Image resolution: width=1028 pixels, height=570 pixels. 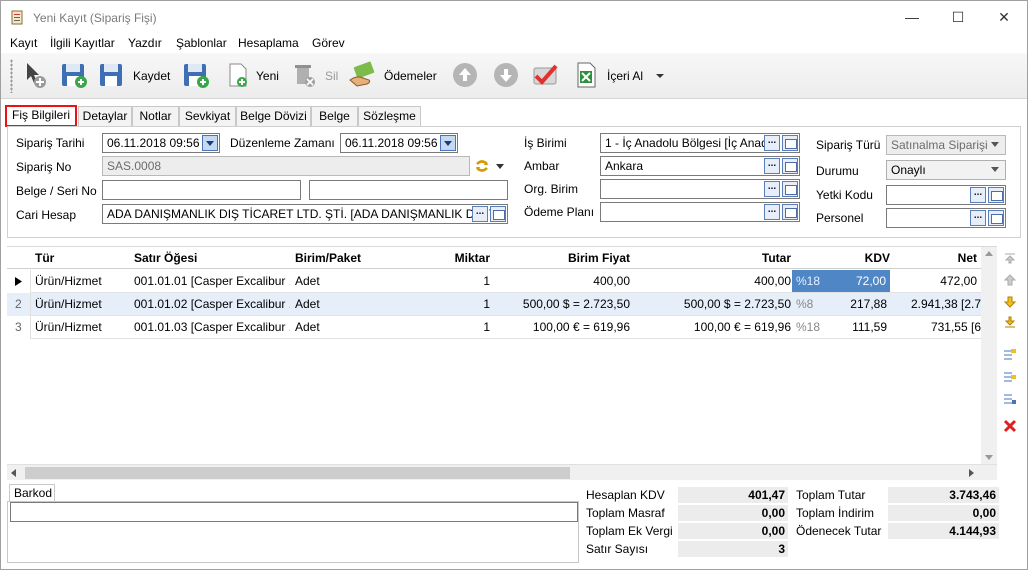 What do you see at coordinates (11, 76) in the screenshot?
I see `toolbar-grip` at bounding box center [11, 76].